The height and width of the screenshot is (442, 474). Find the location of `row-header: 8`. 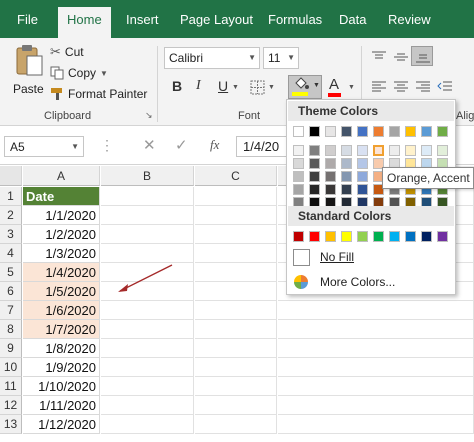

row-header: 8 is located at coordinates (11, 329).